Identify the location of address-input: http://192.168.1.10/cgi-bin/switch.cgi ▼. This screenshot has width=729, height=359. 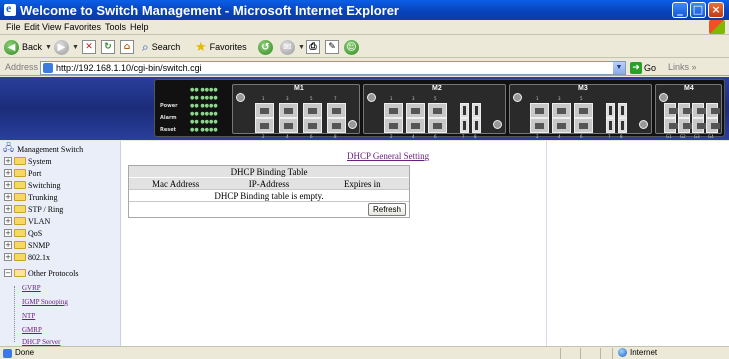
(333, 68).